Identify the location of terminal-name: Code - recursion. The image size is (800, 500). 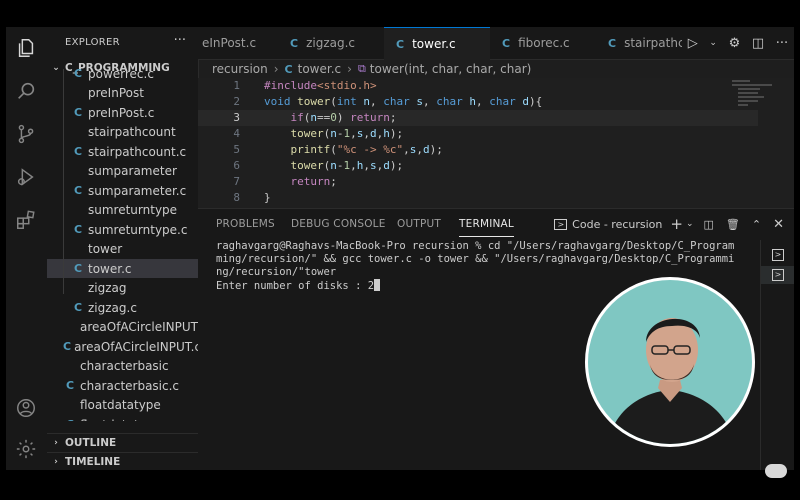
(617, 224).